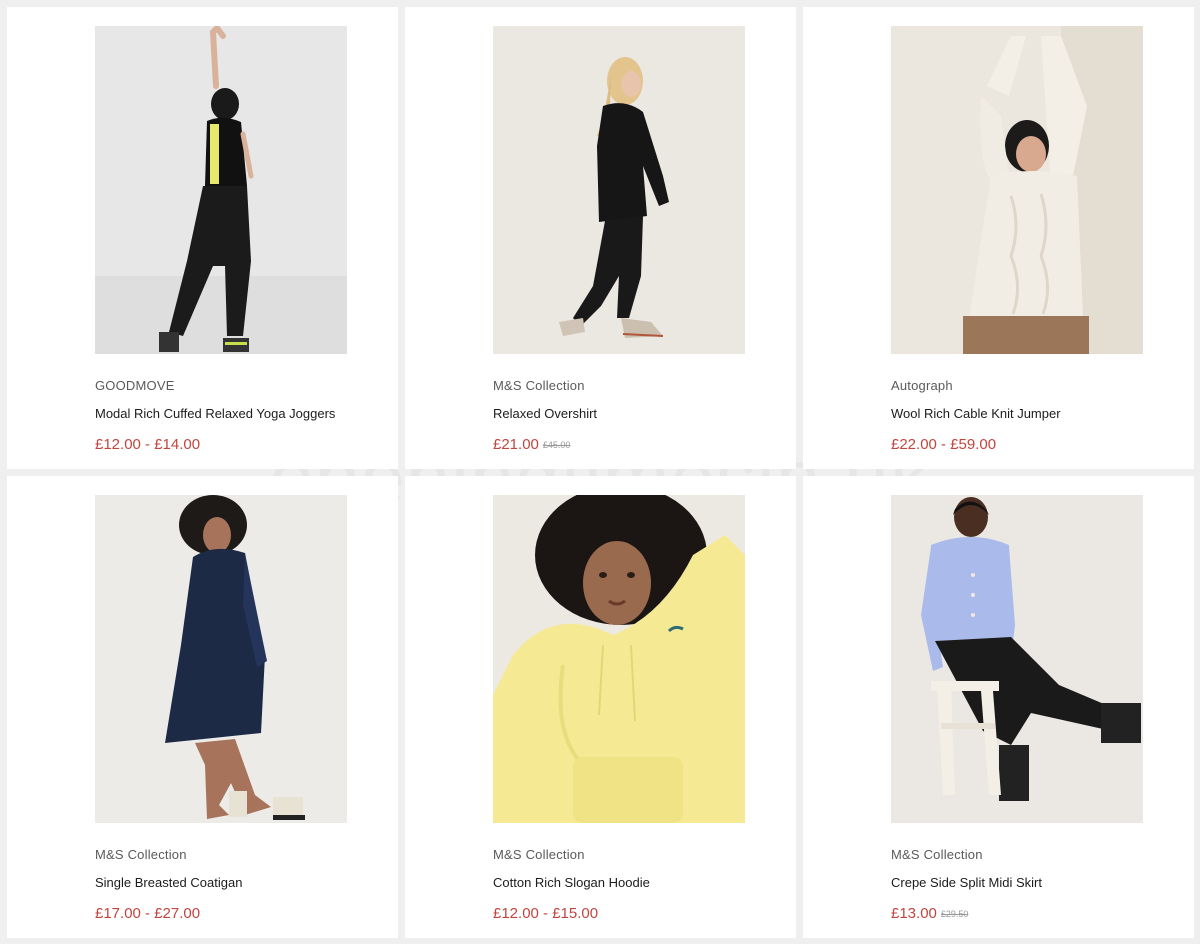  I want to click on product-title: Modal Rich Cuffed Relaxed Yoga Joggers, so click(215, 413).